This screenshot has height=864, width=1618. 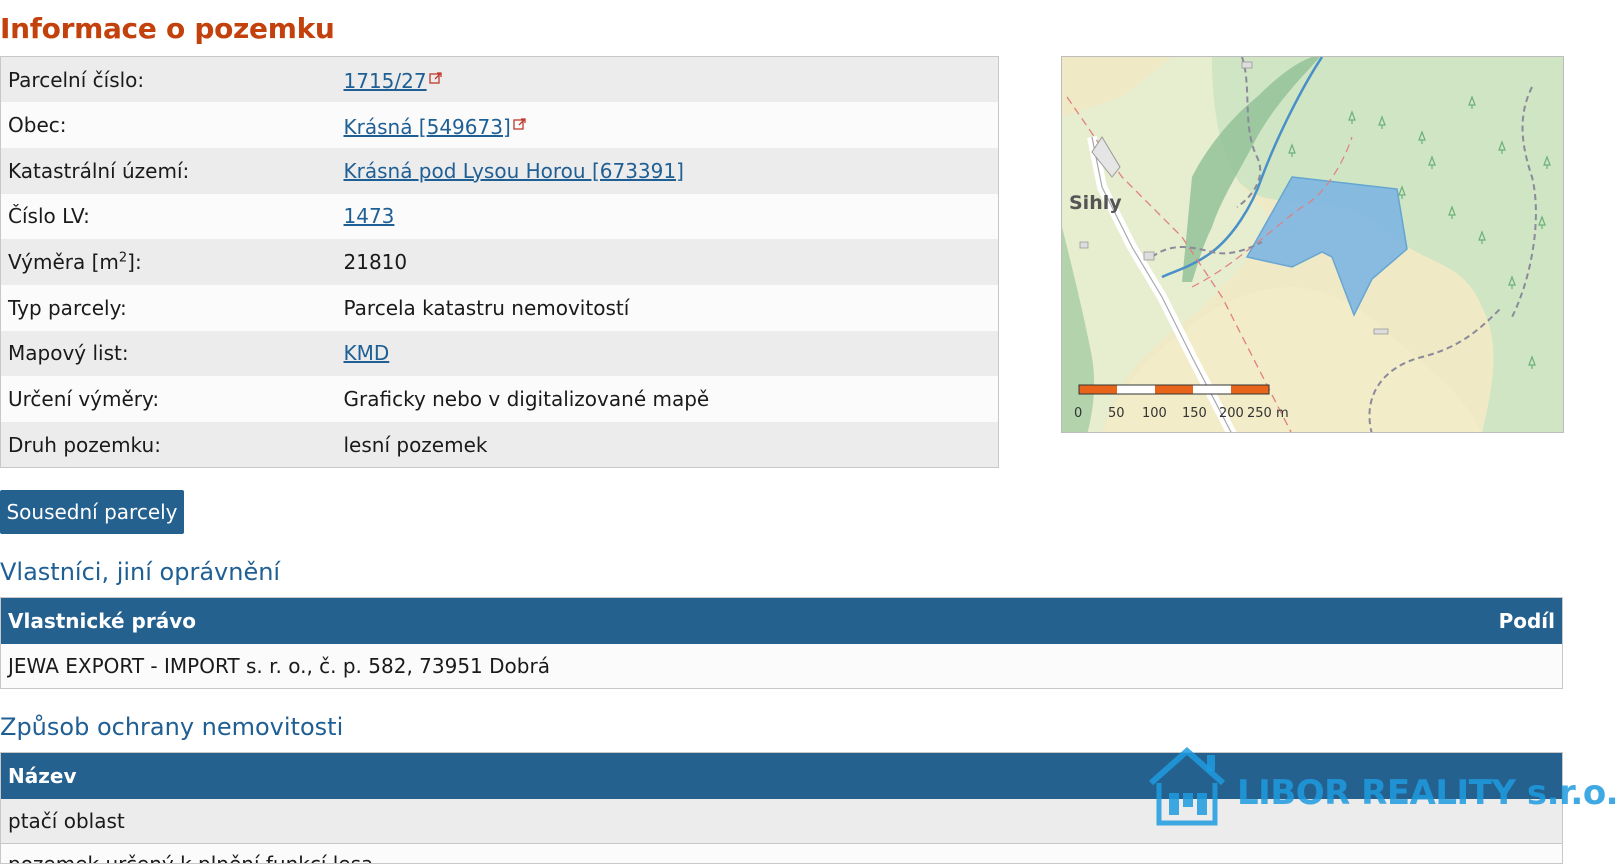 I want to click on protection-header-row: Název, so click(x=781, y=775).